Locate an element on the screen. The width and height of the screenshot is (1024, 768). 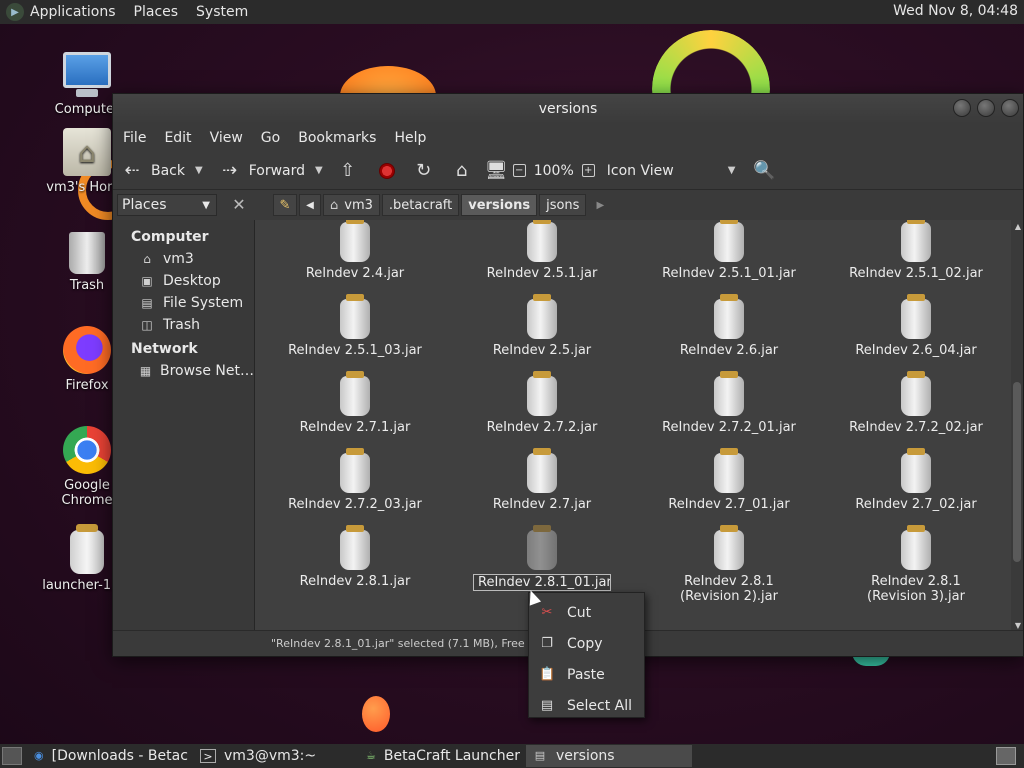
home-button: ⌂ is located at coordinates (462, 171).